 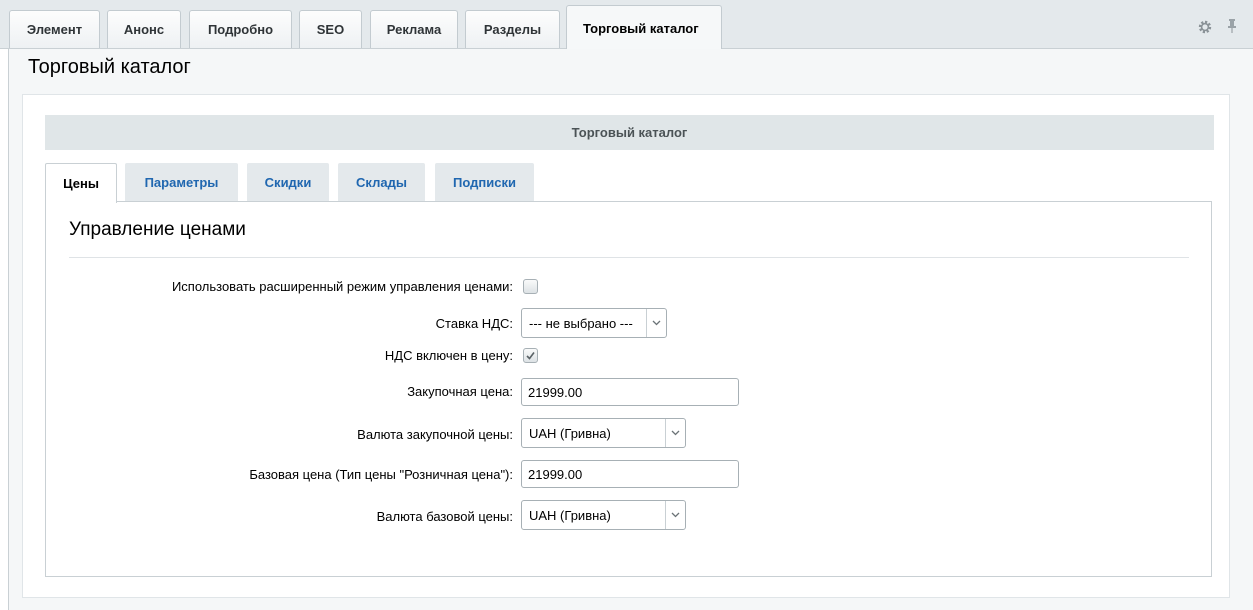 I want to click on section-header: Торговый каталог, so click(x=629, y=132).